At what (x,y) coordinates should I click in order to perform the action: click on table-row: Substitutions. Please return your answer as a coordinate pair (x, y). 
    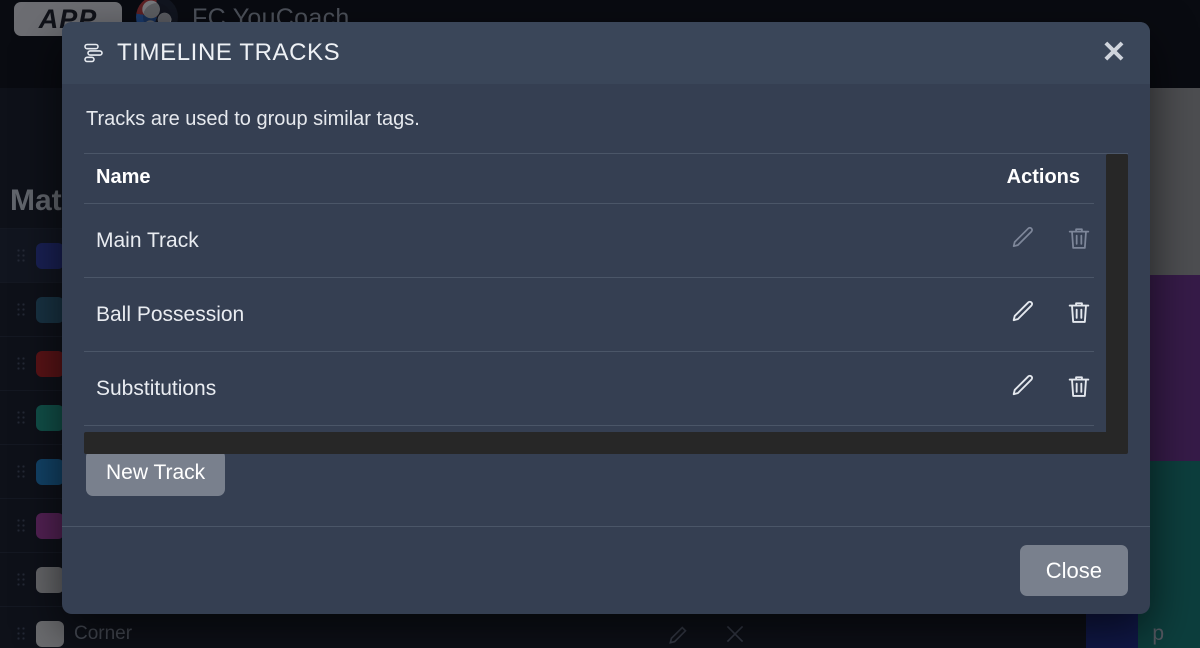
    Looking at the image, I should click on (589, 388).